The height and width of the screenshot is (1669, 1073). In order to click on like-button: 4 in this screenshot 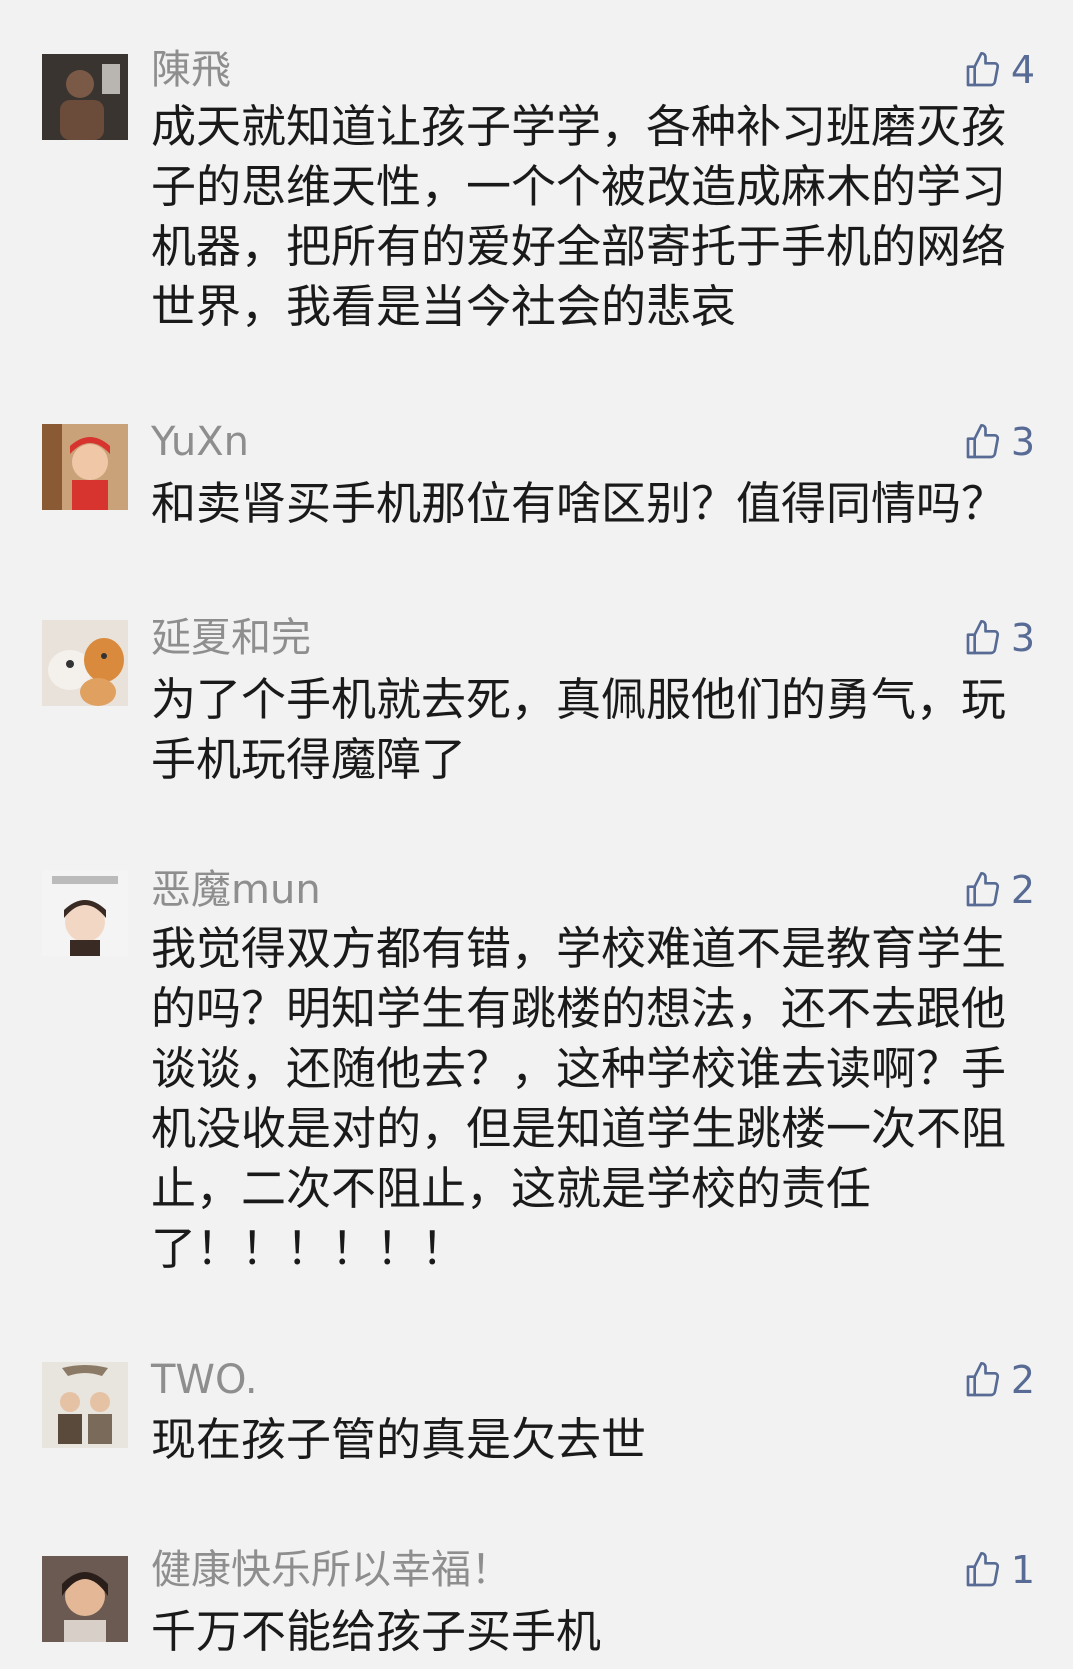, I will do `click(999, 70)`.